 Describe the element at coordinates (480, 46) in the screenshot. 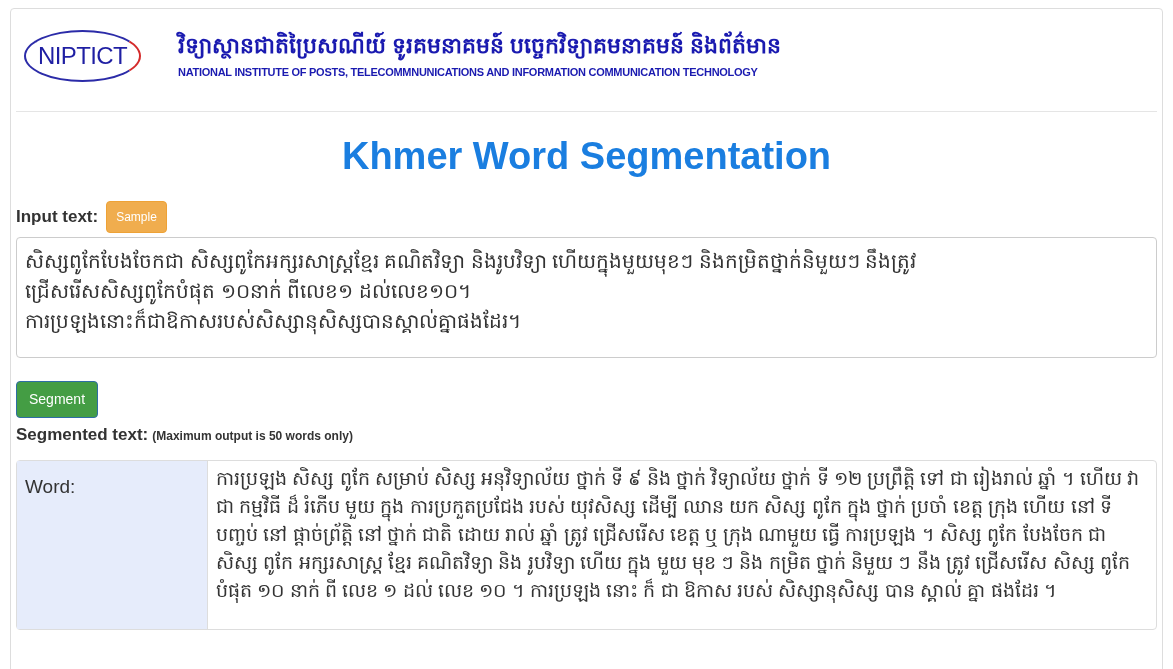

I see `institute-title-khmer: វិទ្យាស្ថានជាតិប្រៃសណីយ៍ ទូរគមនាគមន៍ បច្ចេកវិទ្យាគមនាគមន៍ និងព័ត៌មាន` at that location.